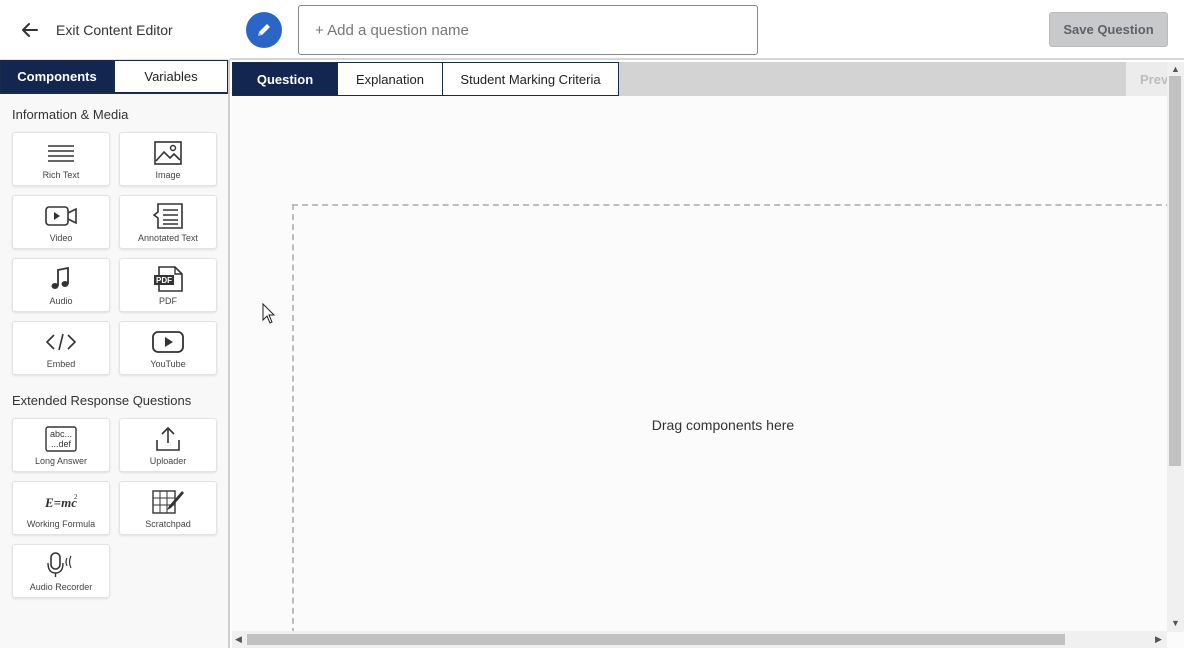 This screenshot has height=648, width=1184. I want to click on horizontal-scroll-thumb, so click(656, 639).